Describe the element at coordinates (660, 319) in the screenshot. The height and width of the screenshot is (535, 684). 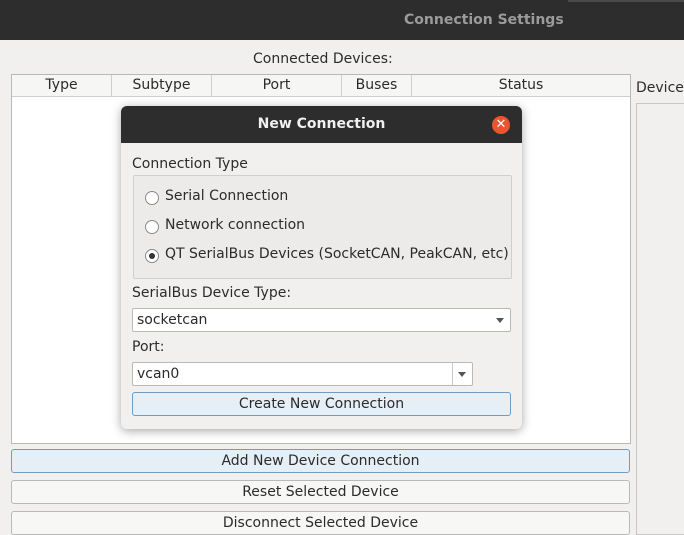
I see `device-panel` at that location.